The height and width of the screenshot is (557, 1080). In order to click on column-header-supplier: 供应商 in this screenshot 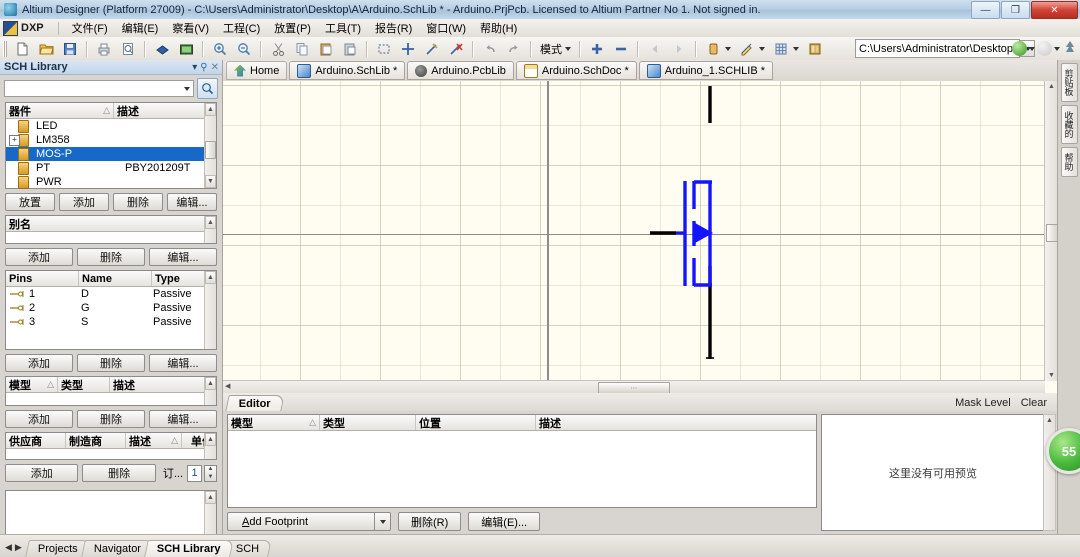, I will do `click(36, 440)`.